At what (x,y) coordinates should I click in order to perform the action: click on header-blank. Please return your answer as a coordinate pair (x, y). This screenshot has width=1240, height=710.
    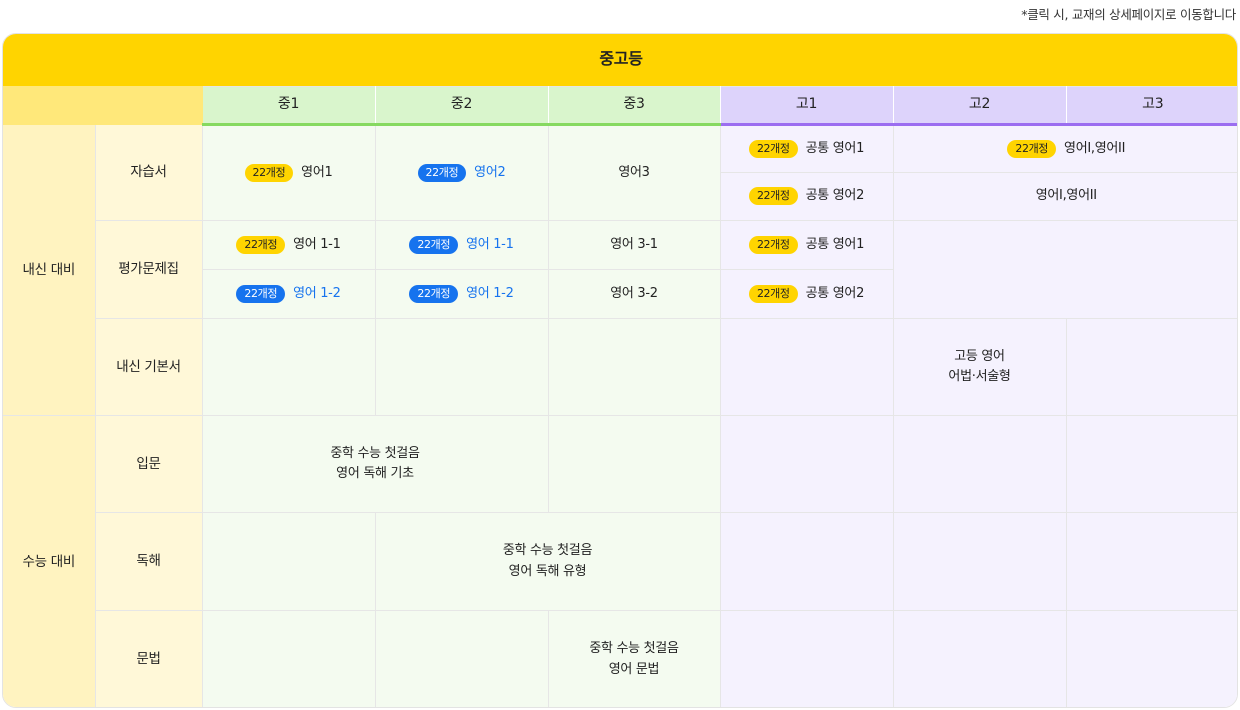
    Looking at the image, I should click on (103, 105).